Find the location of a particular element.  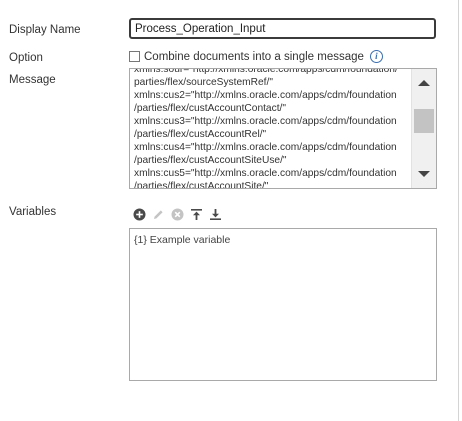

display-name-label: Display Name is located at coordinates (45, 30).